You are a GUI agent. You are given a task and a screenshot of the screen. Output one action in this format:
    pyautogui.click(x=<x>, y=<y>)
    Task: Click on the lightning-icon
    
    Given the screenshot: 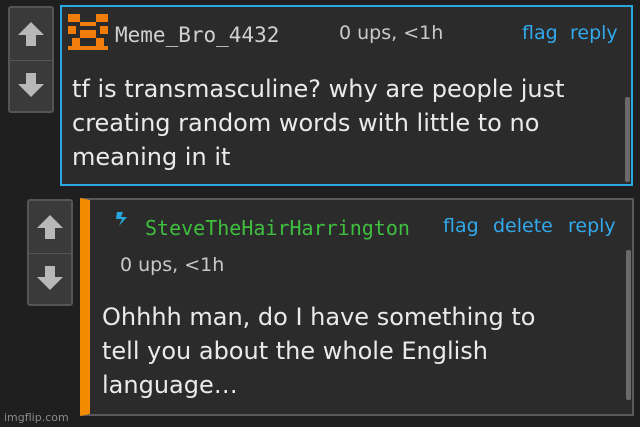 What is the action you would take?
    pyautogui.click(x=121, y=219)
    